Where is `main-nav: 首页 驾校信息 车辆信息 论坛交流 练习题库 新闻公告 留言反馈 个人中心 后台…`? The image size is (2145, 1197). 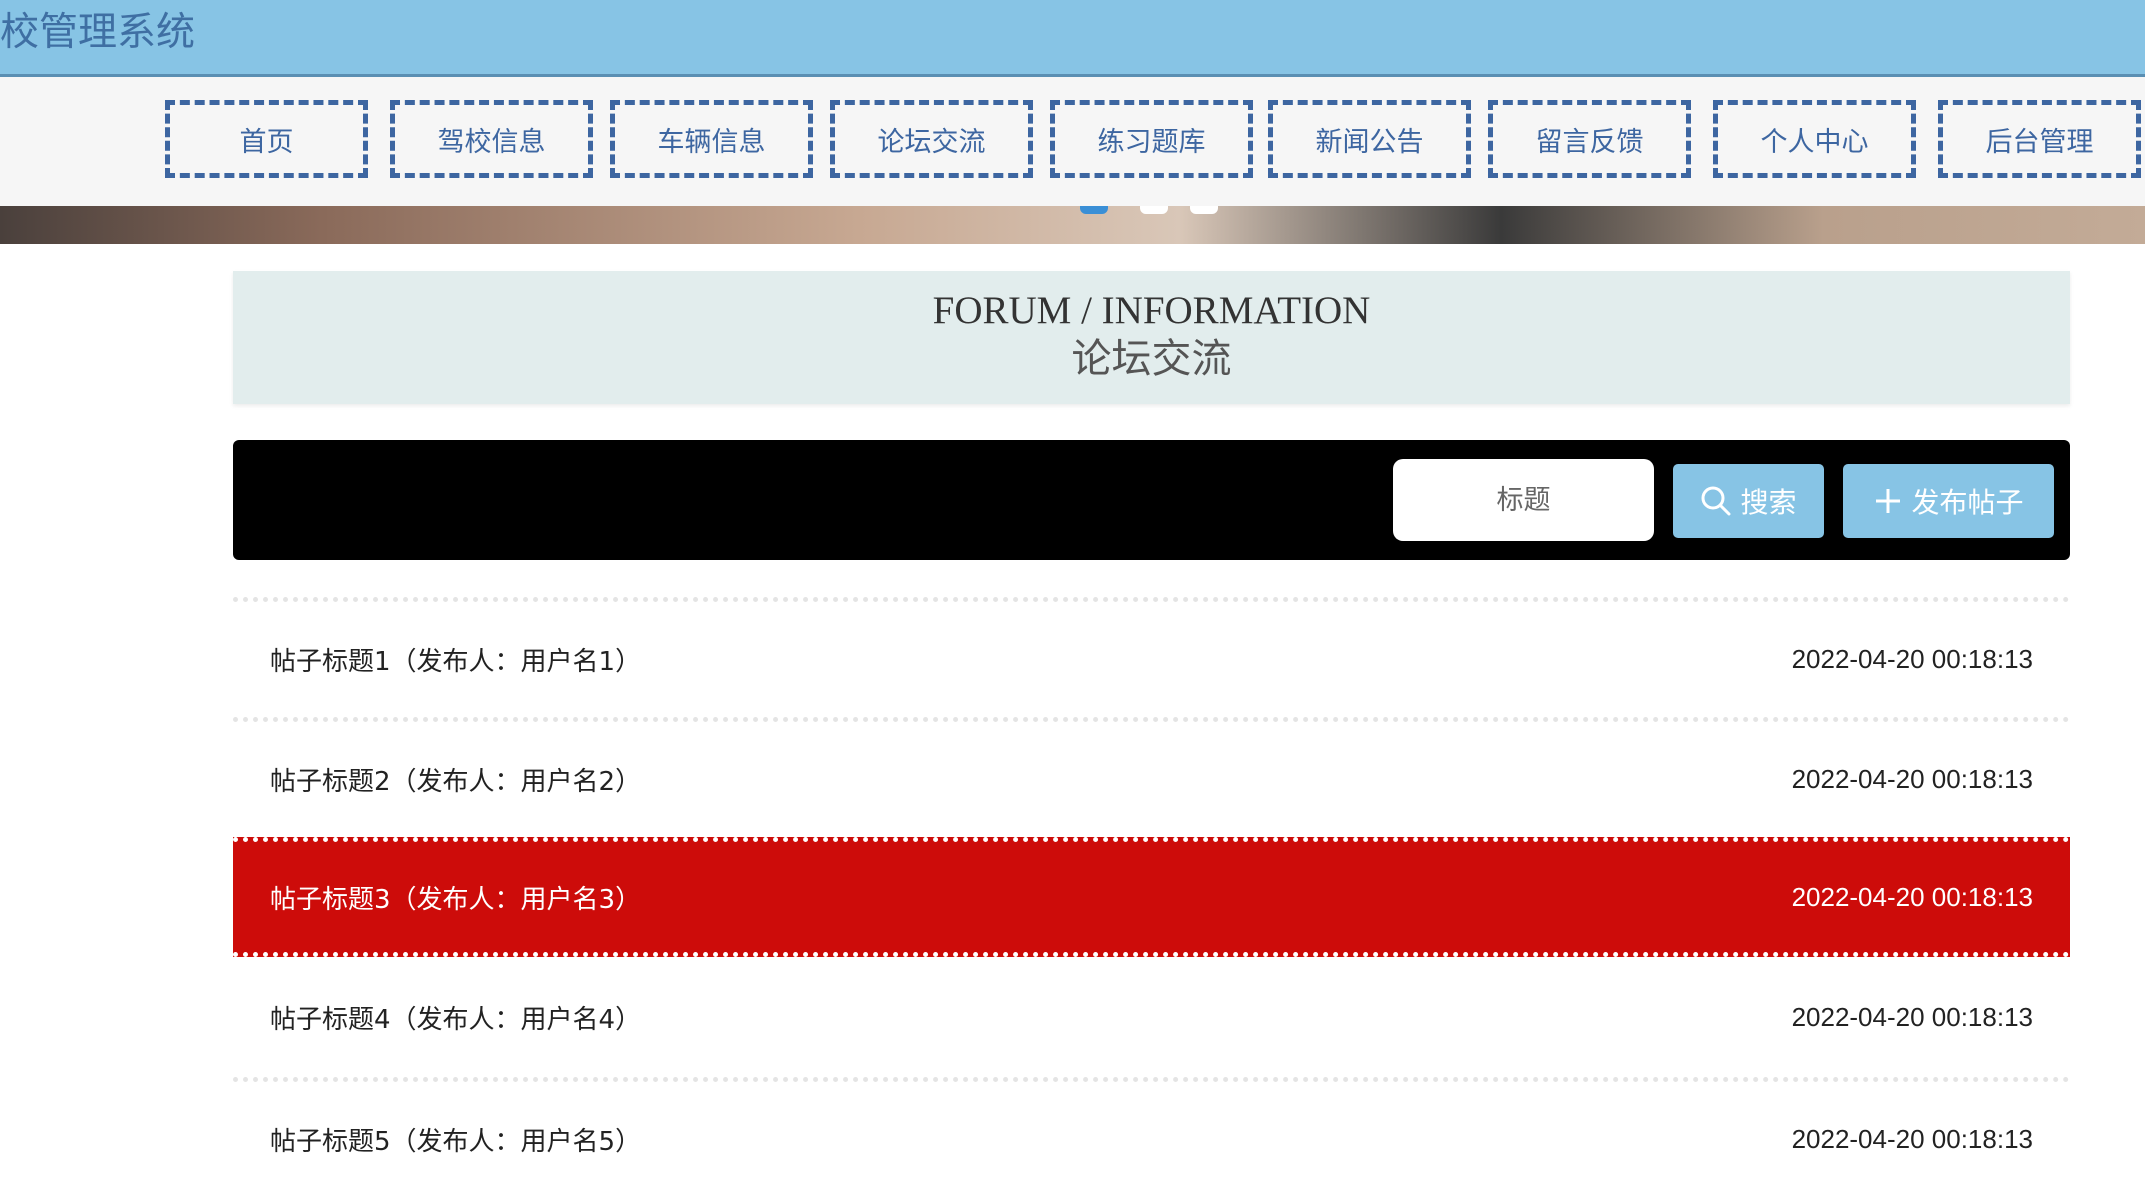 main-nav: 首页 驾校信息 车辆信息 论坛交流 练习题库 新闻公告 留言反馈 个人中心 后台… is located at coordinates (1072, 141).